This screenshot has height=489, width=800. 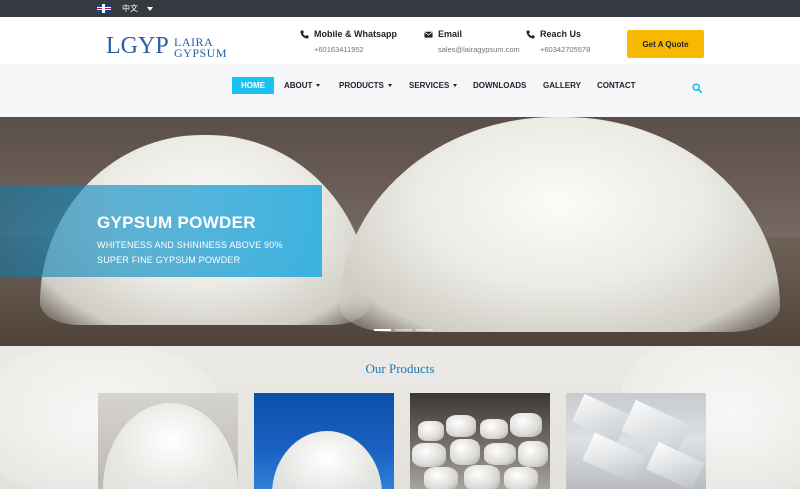 I want to click on product-card-gypsum-powder, so click(x=168, y=441).